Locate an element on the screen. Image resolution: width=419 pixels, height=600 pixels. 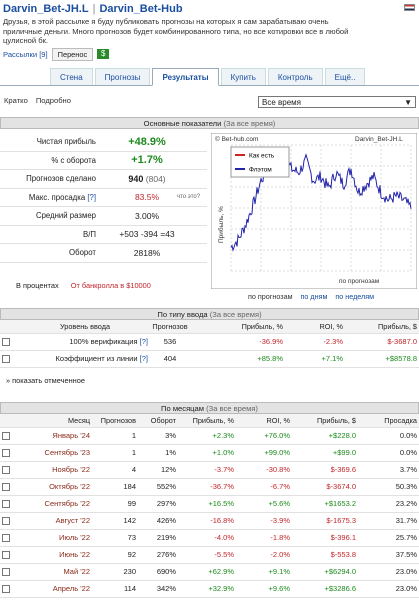
chevron-down-icon: ▼ is located at coordinates (408, 102).